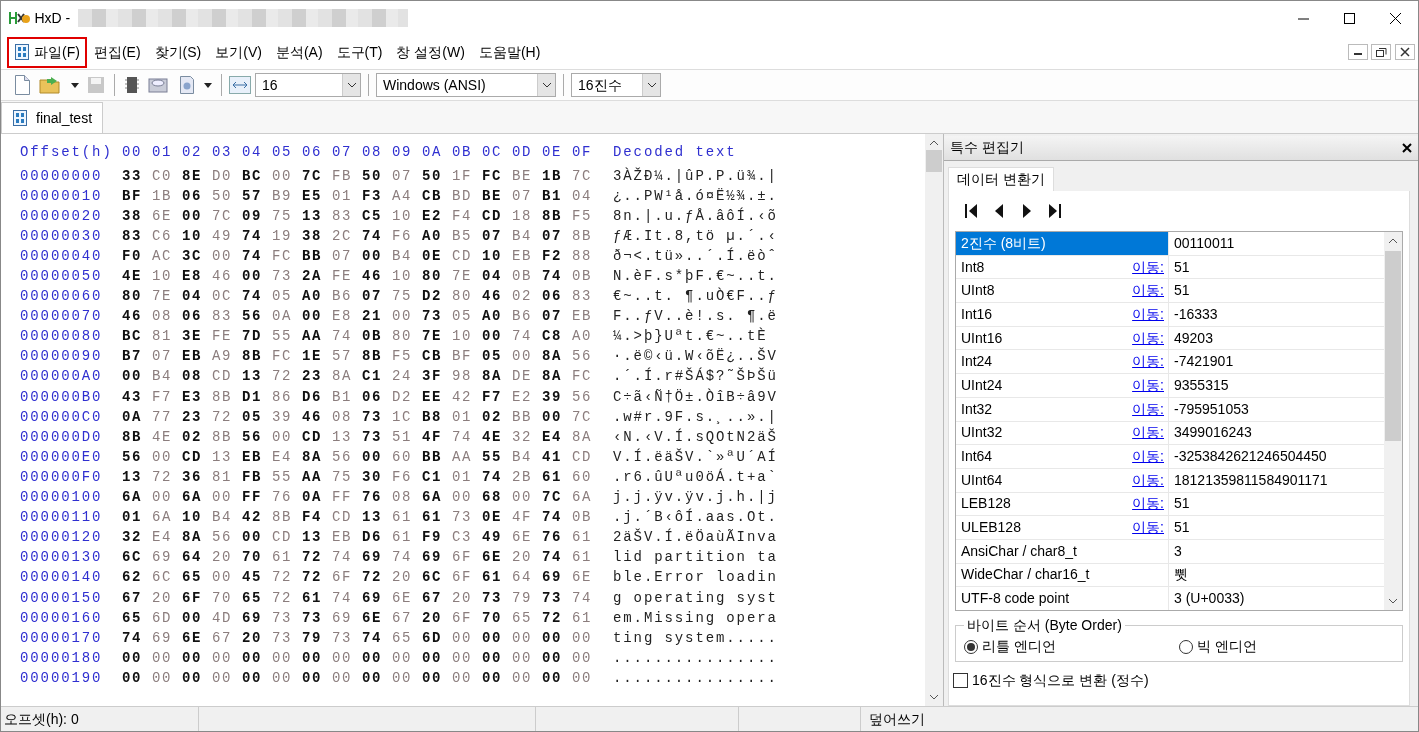  I want to click on data-type-label: Int32, so click(977, 409).